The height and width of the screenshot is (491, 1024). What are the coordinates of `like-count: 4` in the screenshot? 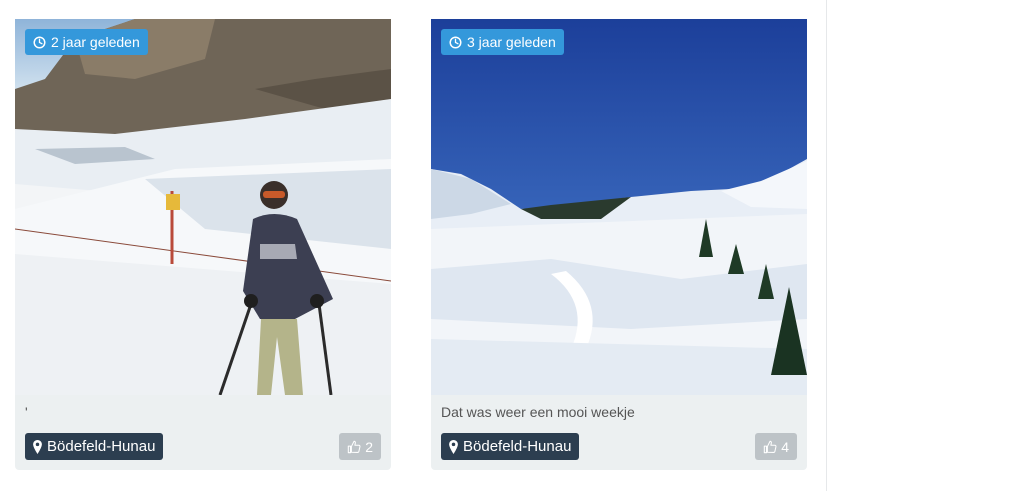 It's located at (785, 446).